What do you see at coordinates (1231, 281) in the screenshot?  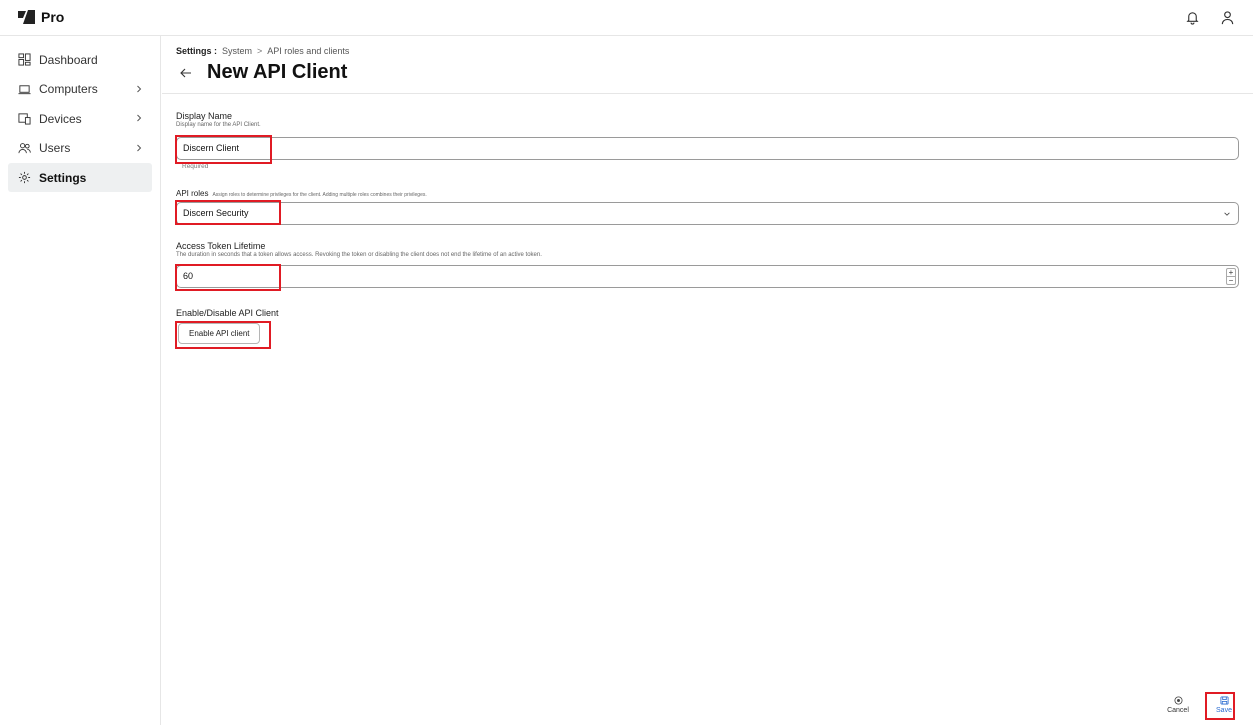 I see `decrement-button: −` at bounding box center [1231, 281].